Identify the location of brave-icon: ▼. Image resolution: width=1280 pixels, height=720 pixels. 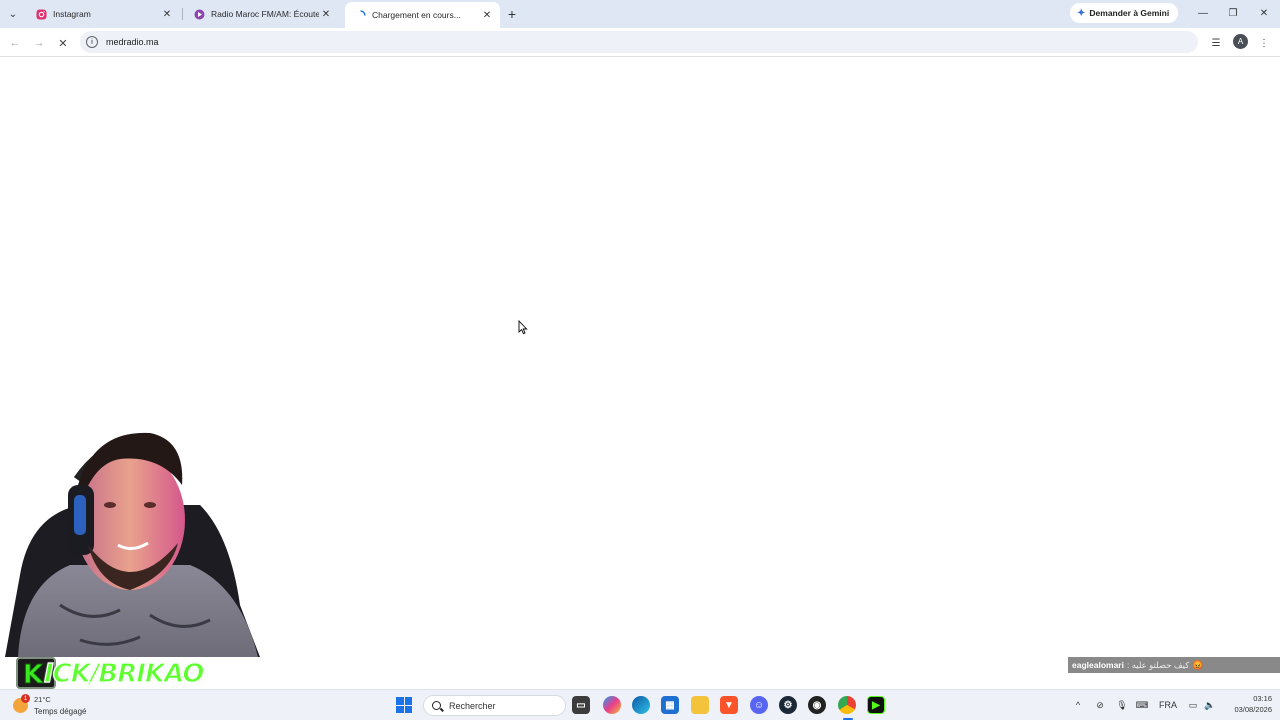
(729, 705).